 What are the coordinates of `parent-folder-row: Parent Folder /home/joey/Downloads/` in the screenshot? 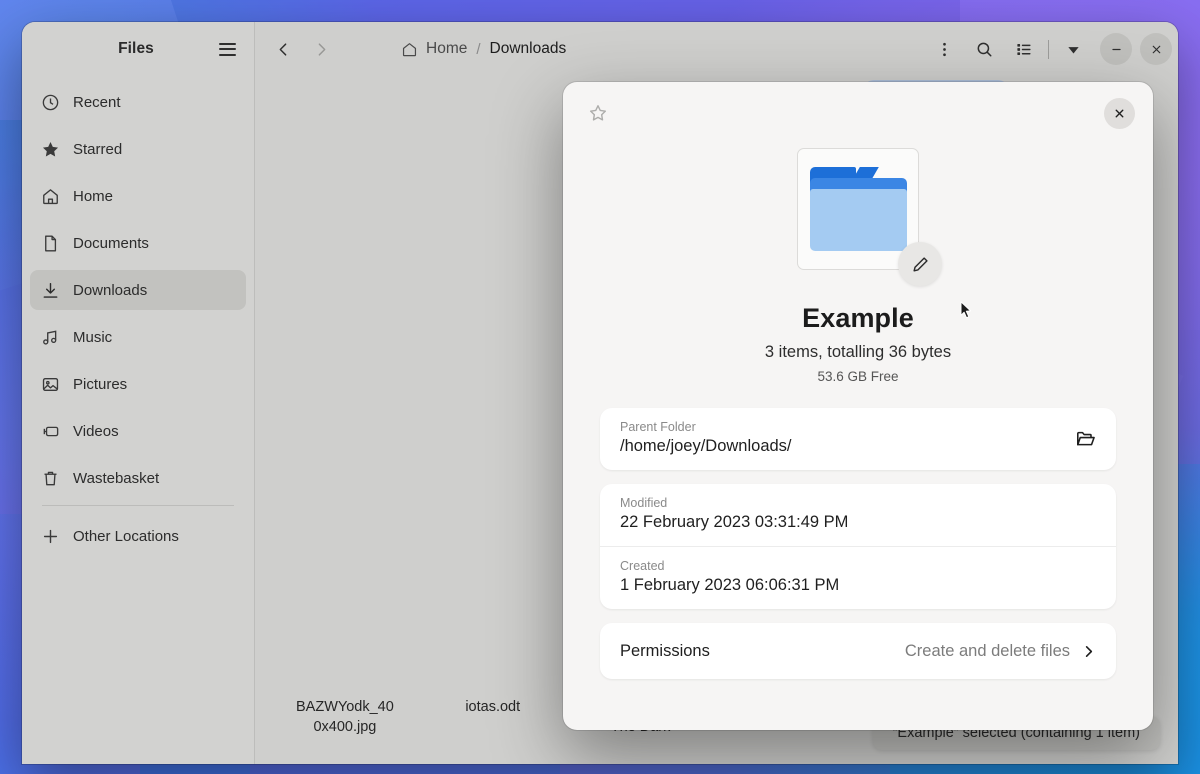 It's located at (858, 439).